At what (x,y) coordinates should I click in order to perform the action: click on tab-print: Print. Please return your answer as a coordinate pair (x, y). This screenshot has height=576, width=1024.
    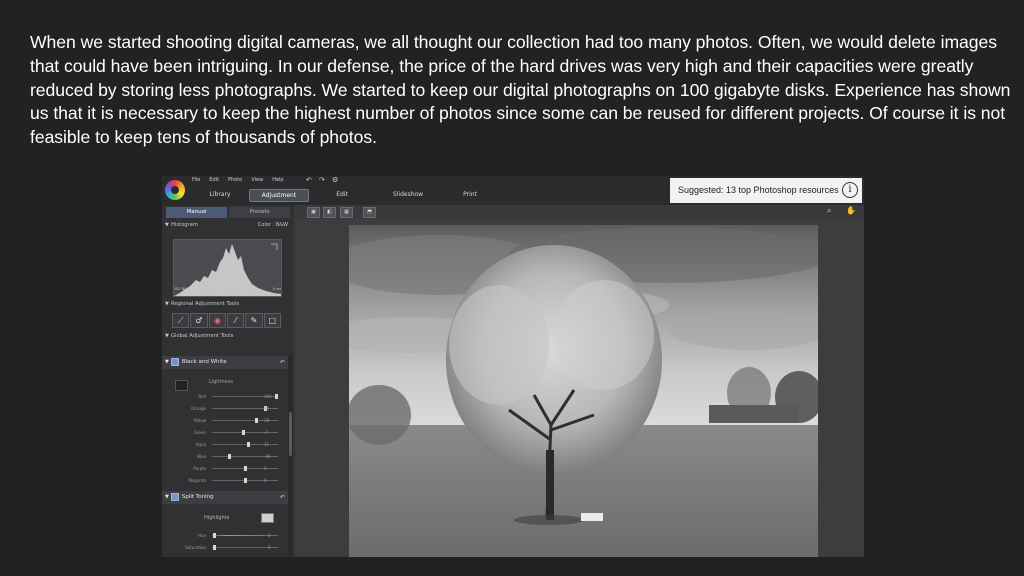
    Looking at the image, I should click on (470, 194).